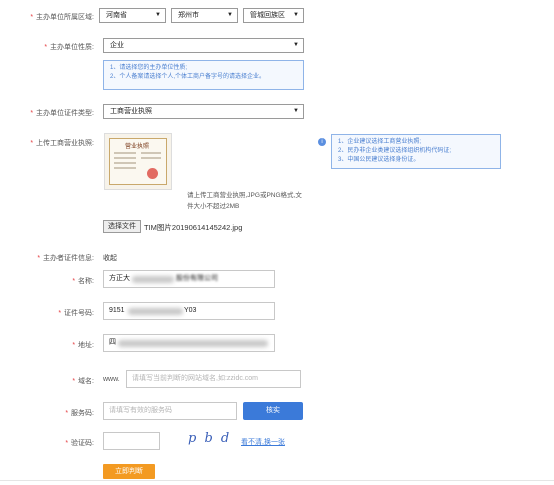 The width and height of the screenshot is (554, 485). I want to click on collapse-toggle: 收起, so click(110, 258).